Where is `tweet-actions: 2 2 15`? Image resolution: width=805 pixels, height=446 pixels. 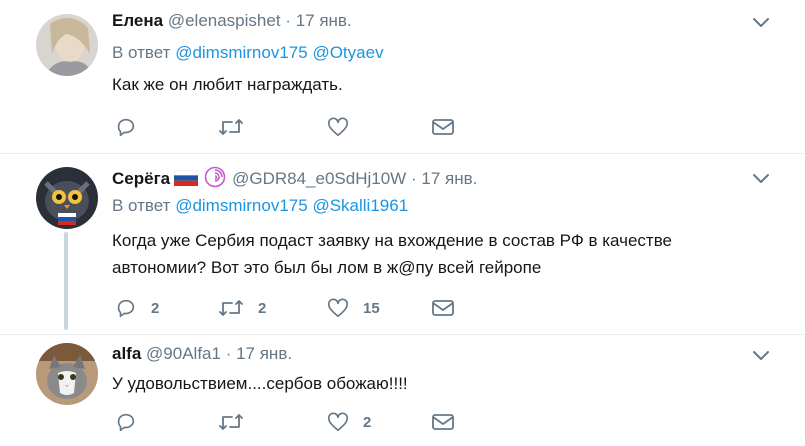
tweet-actions: 2 2 15 is located at coordinates (325, 308).